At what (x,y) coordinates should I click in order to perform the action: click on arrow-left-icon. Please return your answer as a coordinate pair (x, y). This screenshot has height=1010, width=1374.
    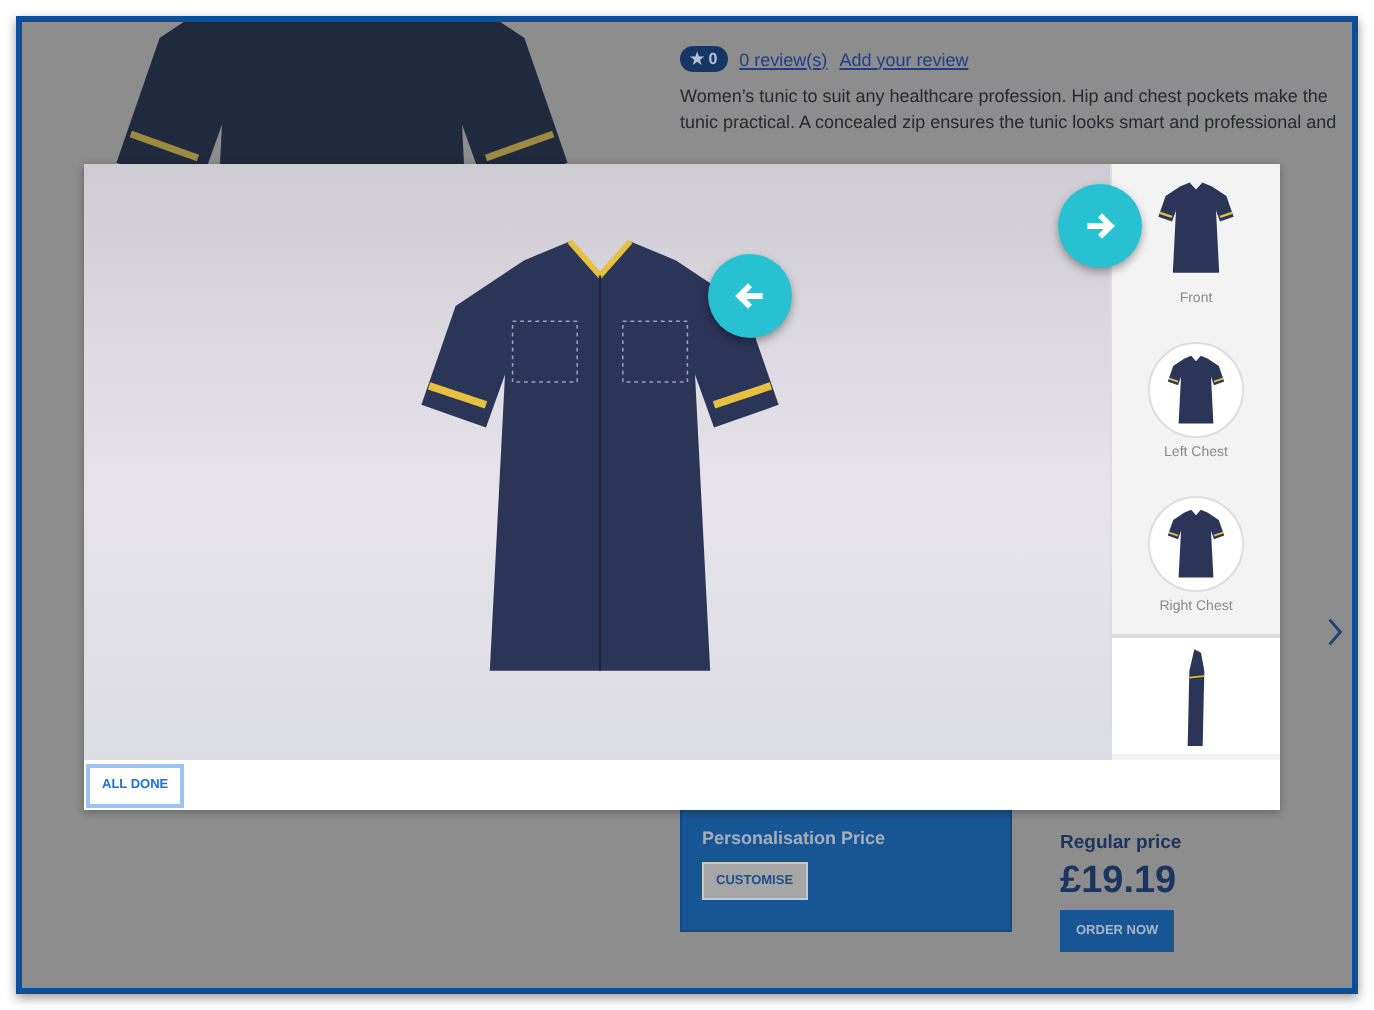
    Looking at the image, I should click on (750, 296).